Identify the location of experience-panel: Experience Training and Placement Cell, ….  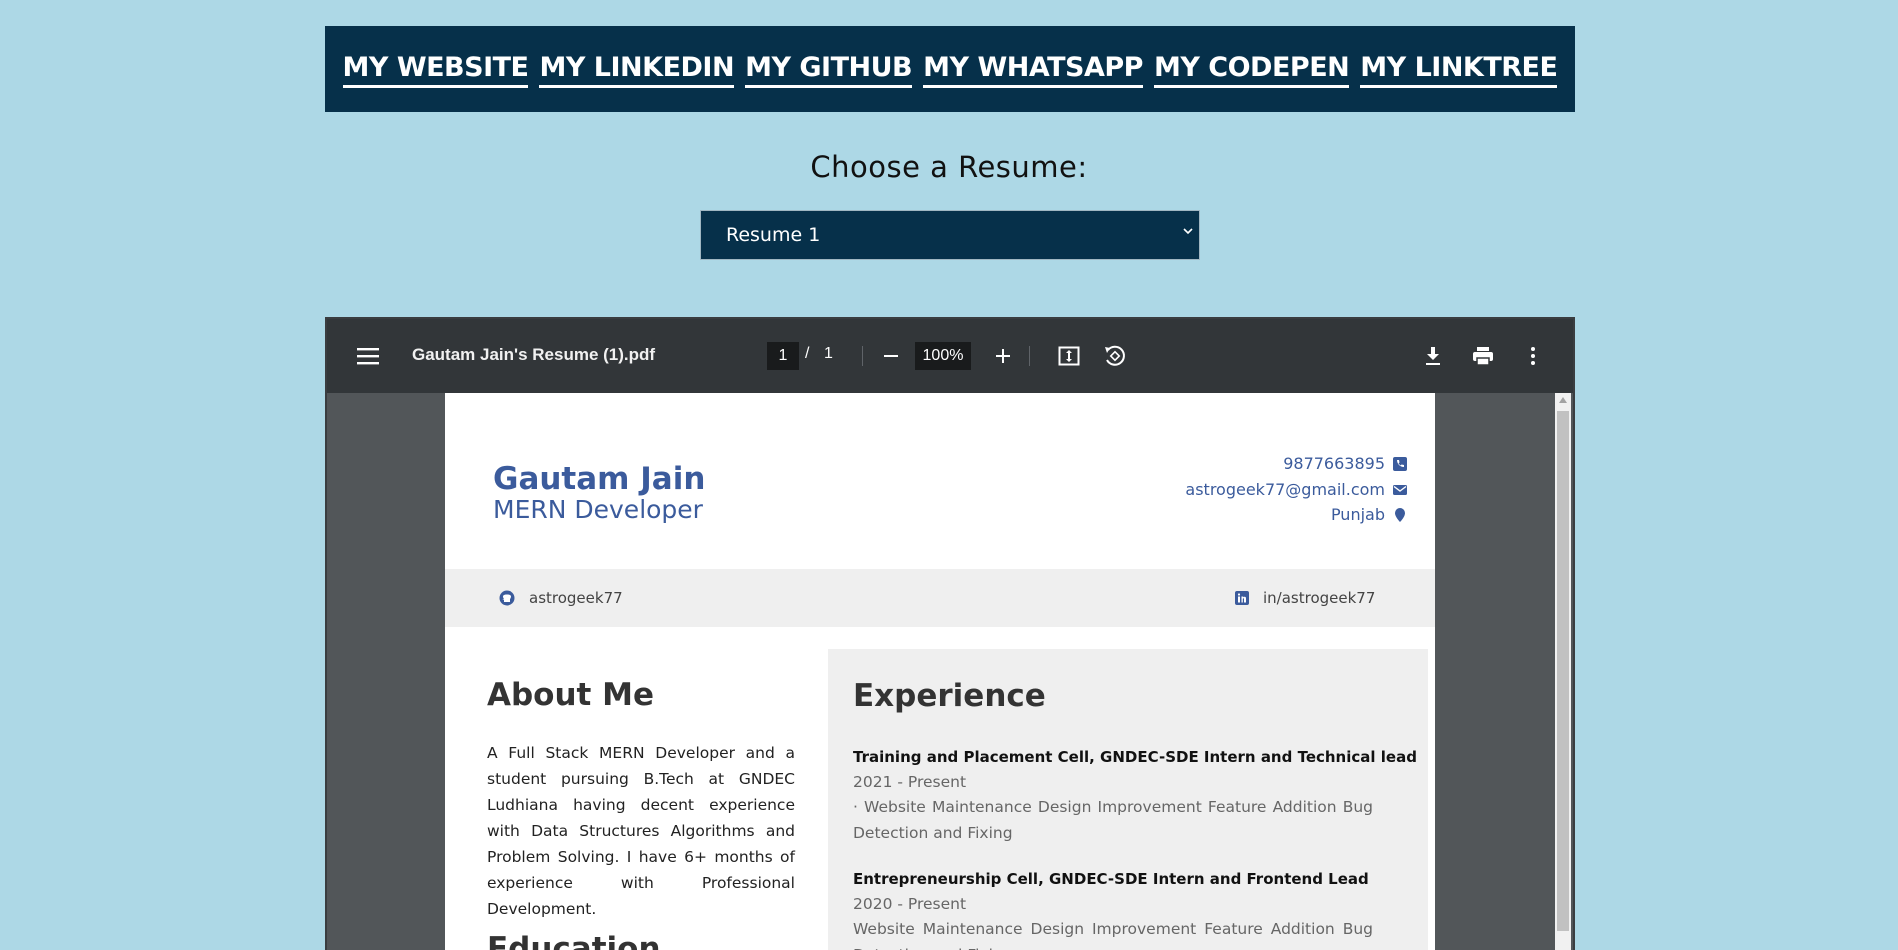
(1128, 799).